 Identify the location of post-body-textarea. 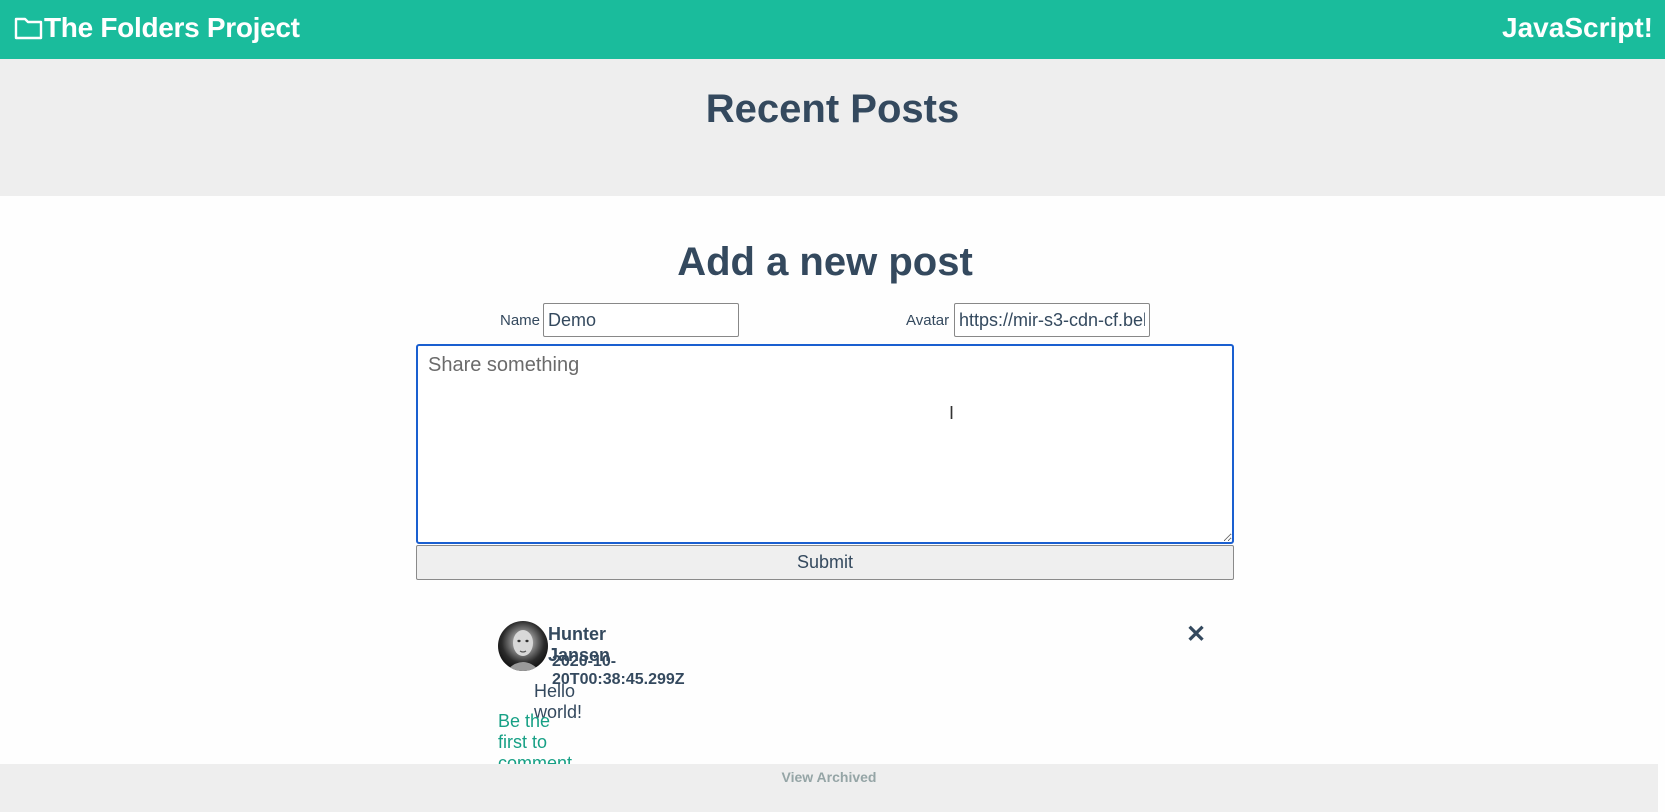
(825, 444).